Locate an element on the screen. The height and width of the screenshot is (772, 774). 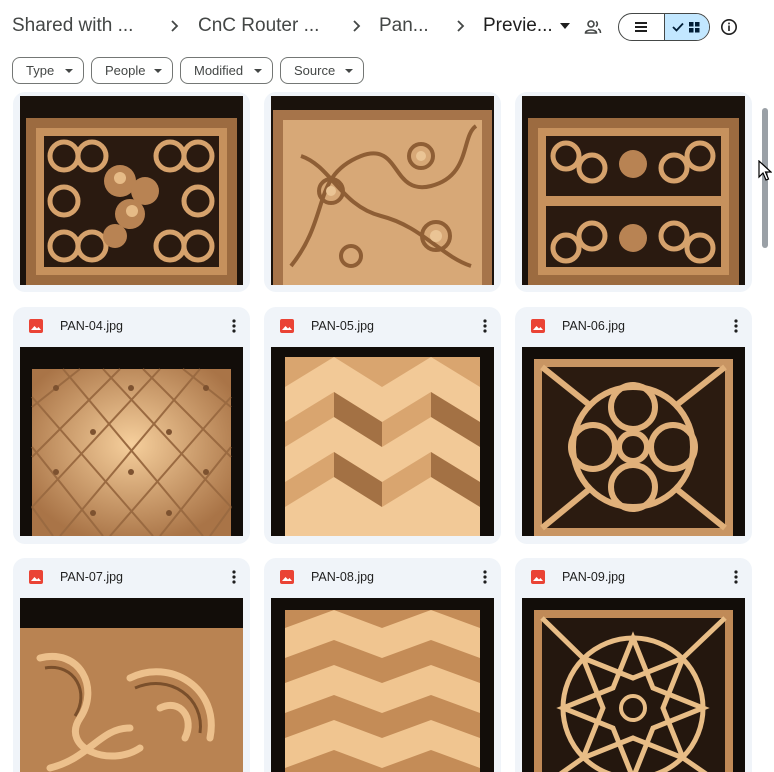
file-card-header: PAN-09.jpg is located at coordinates (633, 577).